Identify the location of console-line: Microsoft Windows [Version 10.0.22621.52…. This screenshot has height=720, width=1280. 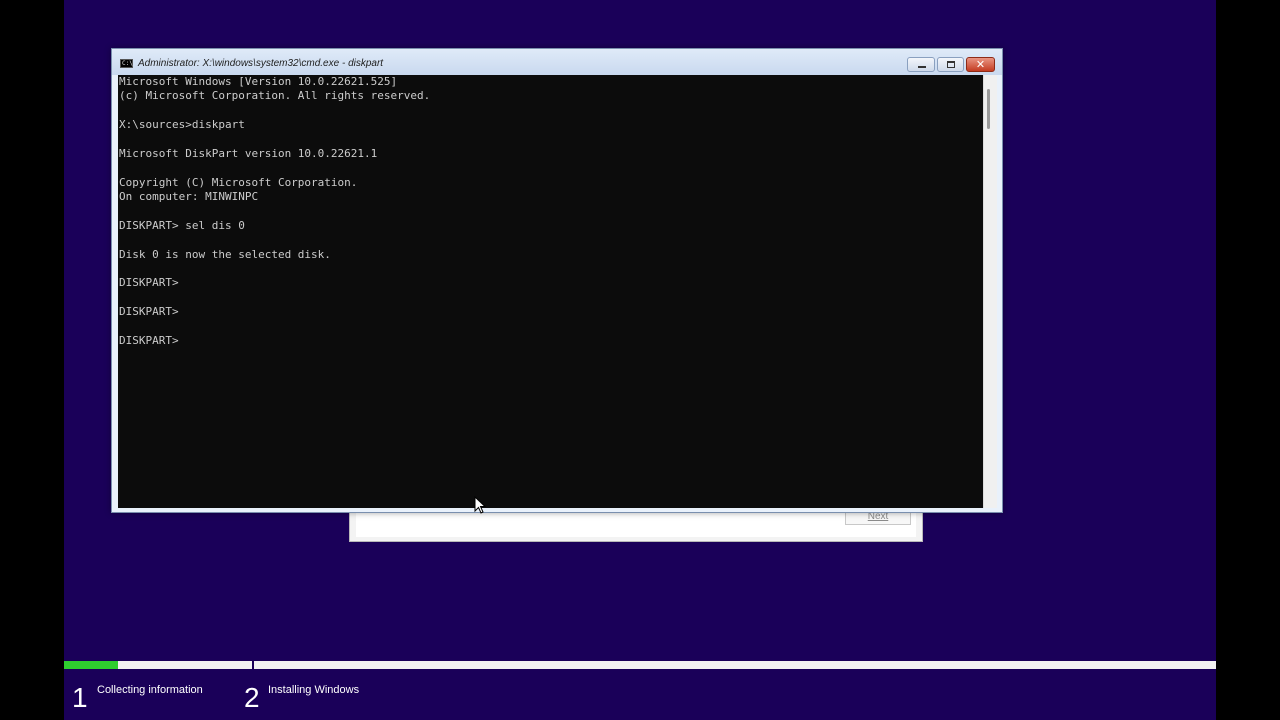
(258, 81).